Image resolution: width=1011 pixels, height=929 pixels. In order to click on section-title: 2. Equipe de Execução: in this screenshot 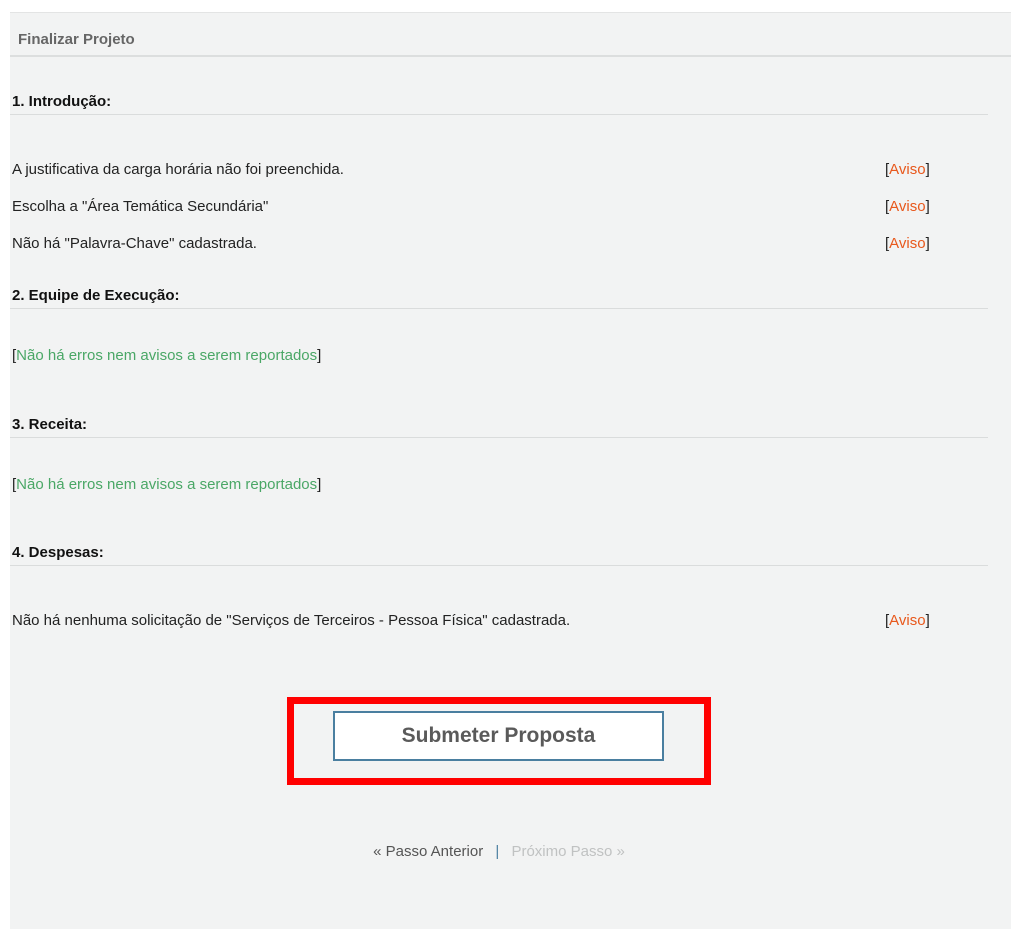, I will do `click(499, 298)`.